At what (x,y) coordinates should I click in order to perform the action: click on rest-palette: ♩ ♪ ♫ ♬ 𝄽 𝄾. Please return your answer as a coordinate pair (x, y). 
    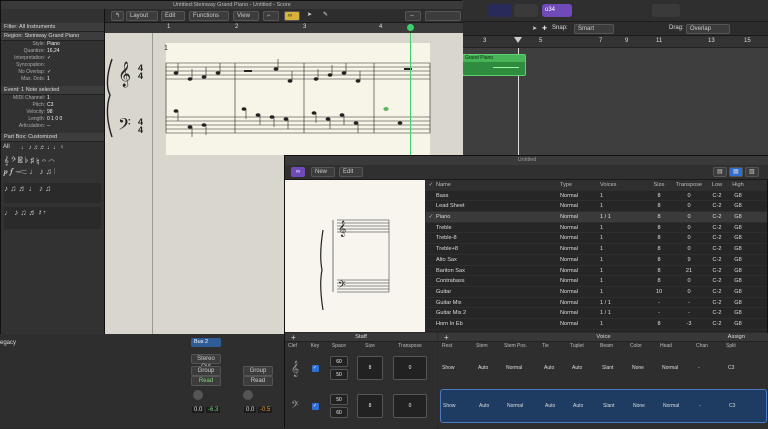
    Looking at the image, I should click on (52, 218).